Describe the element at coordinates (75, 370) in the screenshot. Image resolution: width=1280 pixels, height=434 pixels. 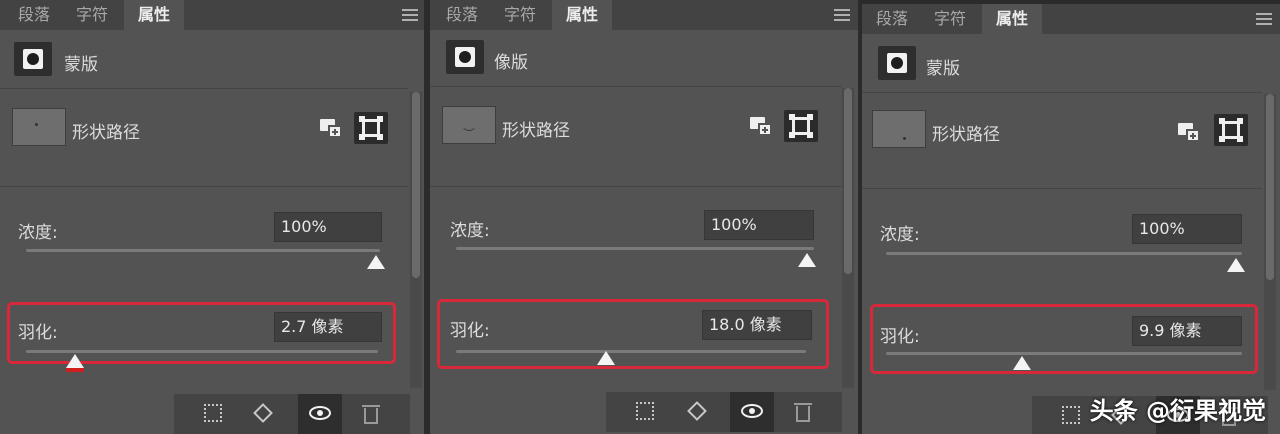
I see `feather-handle-marker` at that location.